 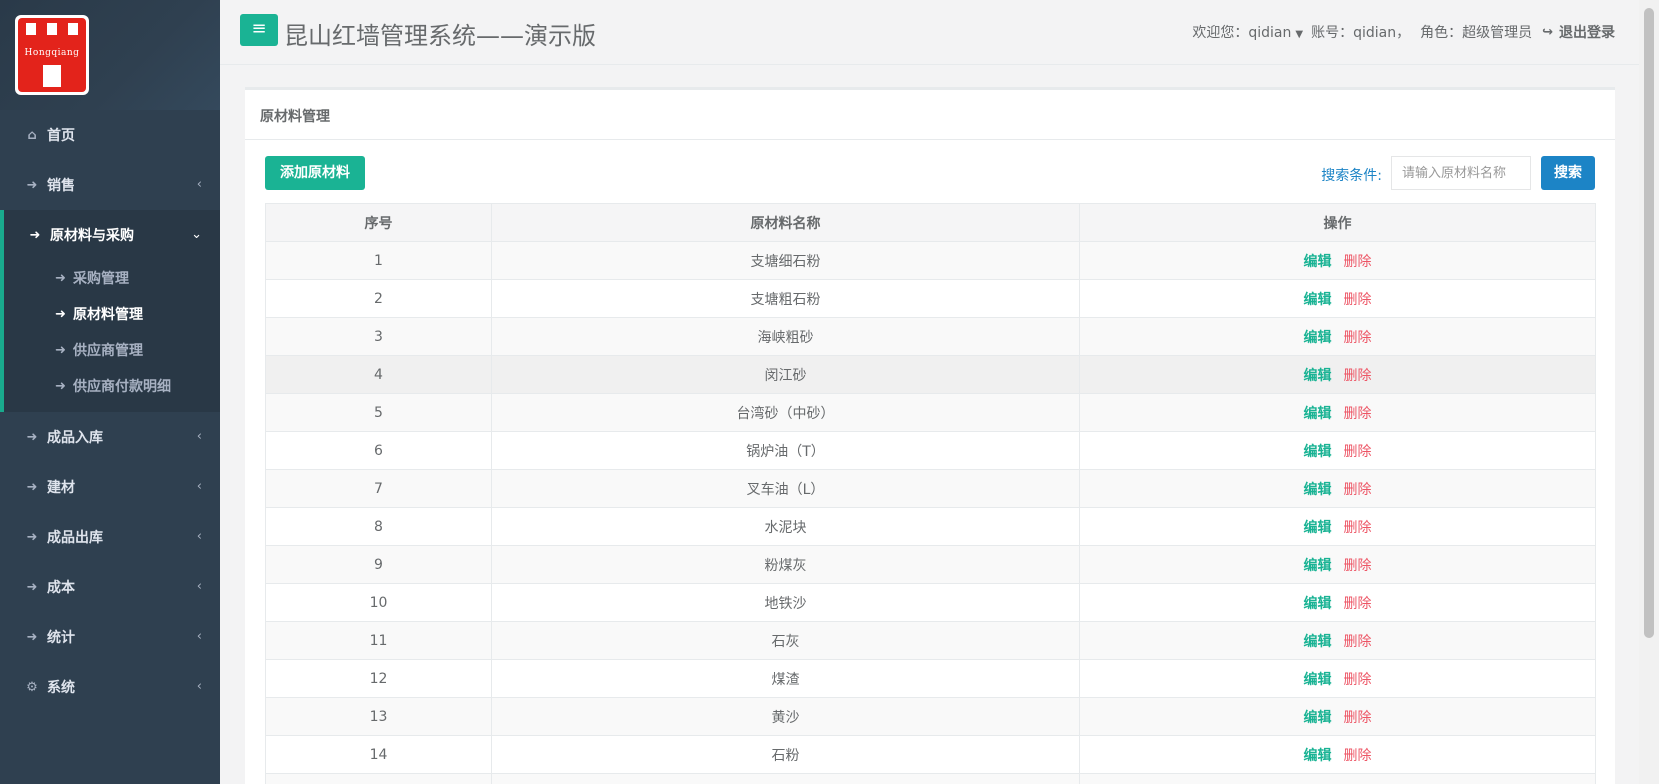 What do you see at coordinates (930, 450) in the screenshot?
I see `table-row: 6 锅炉油（T） 编辑 删除` at bounding box center [930, 450].